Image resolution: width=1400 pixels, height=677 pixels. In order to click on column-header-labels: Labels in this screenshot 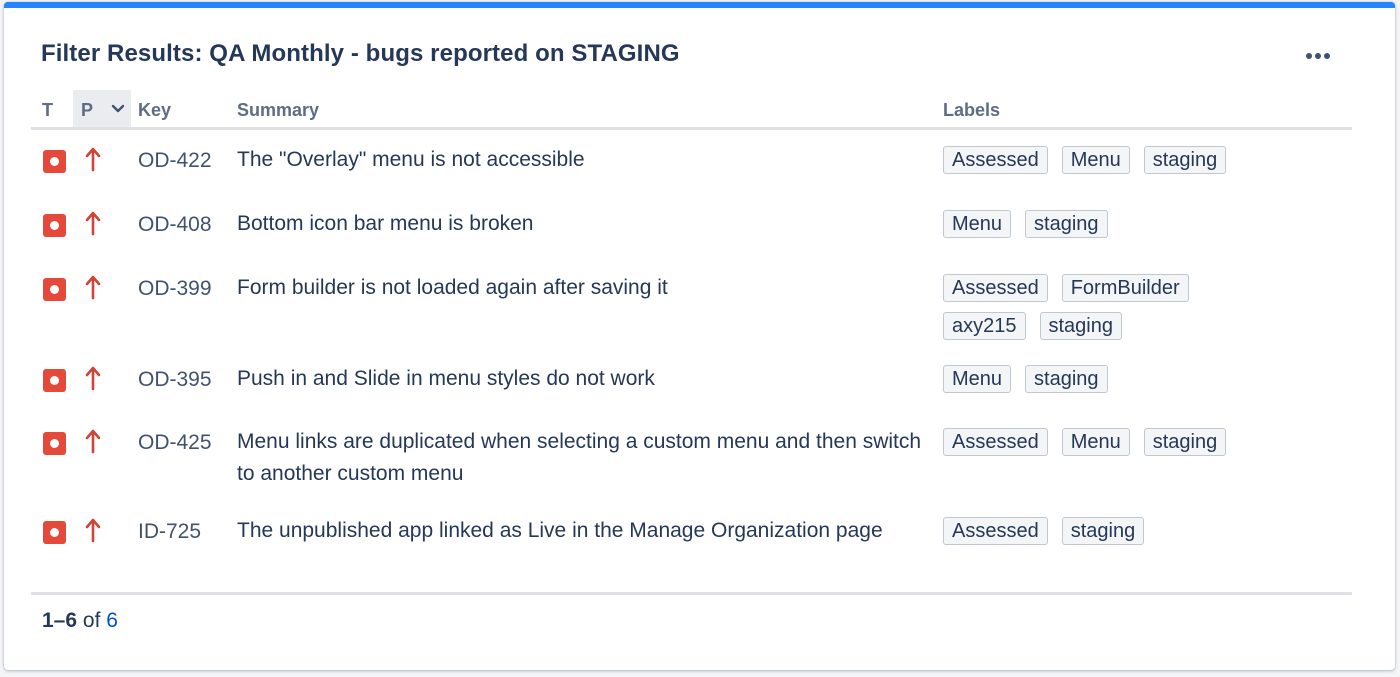, I will do `click(971, 110)`.